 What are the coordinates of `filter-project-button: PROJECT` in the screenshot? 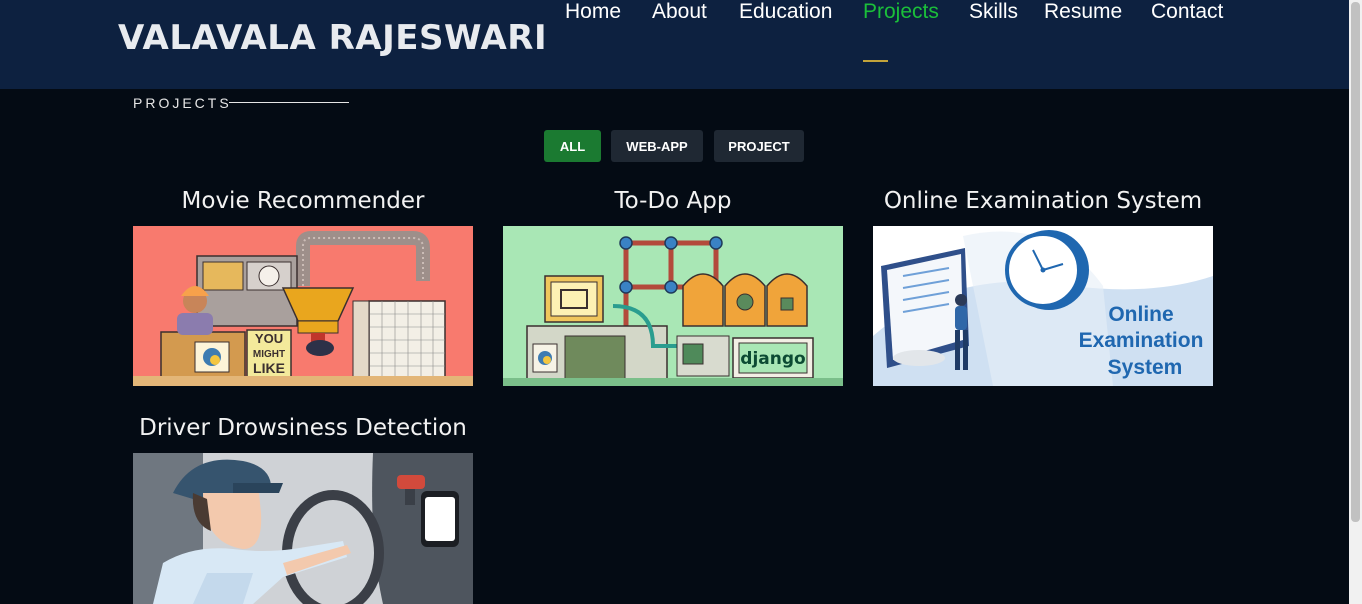 It's located at (759, 146).